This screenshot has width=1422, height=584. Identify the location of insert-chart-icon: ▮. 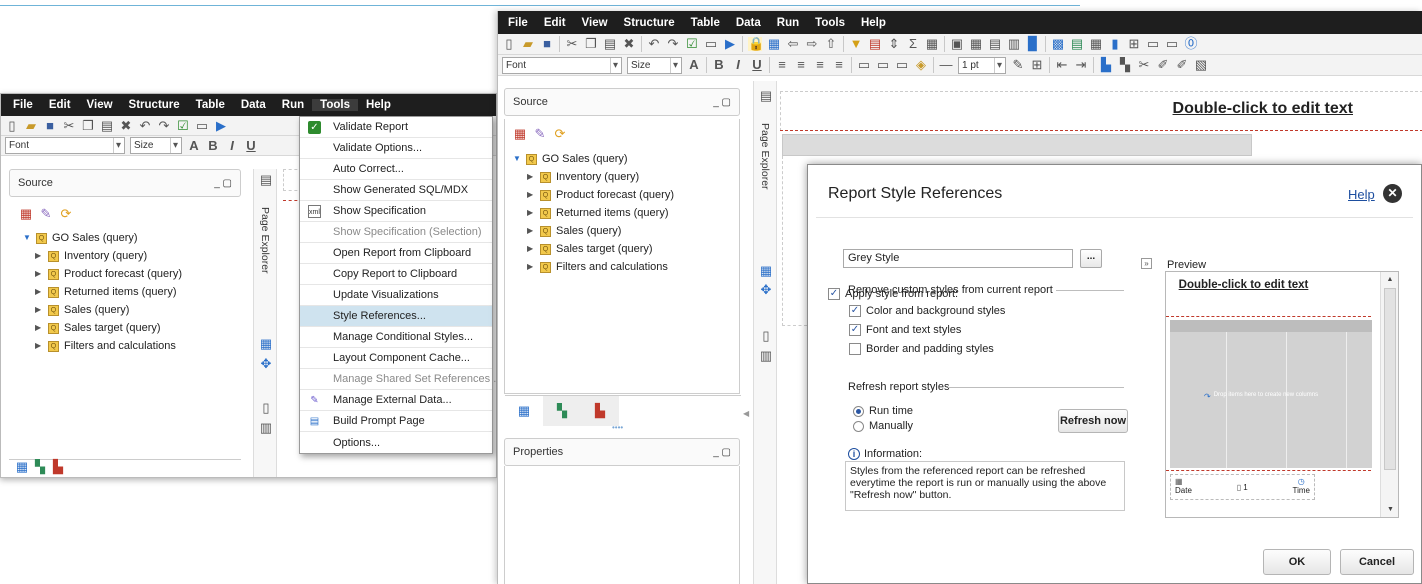
(1115, 44).